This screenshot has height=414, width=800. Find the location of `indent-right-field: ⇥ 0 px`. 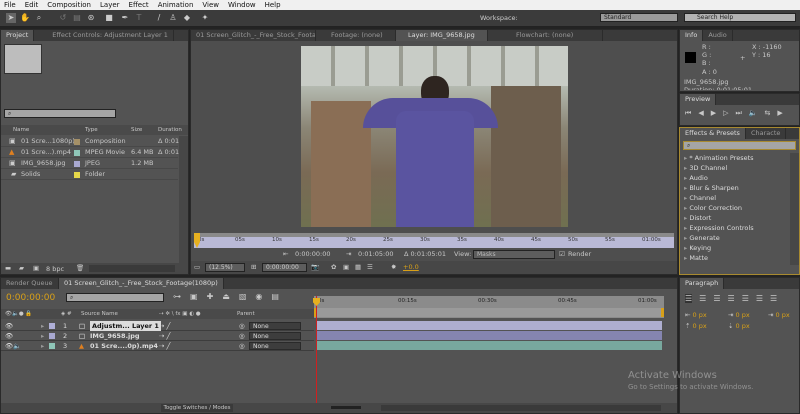

indent-right-field: ⇥ 0 px is located at coordinates (779, 315).